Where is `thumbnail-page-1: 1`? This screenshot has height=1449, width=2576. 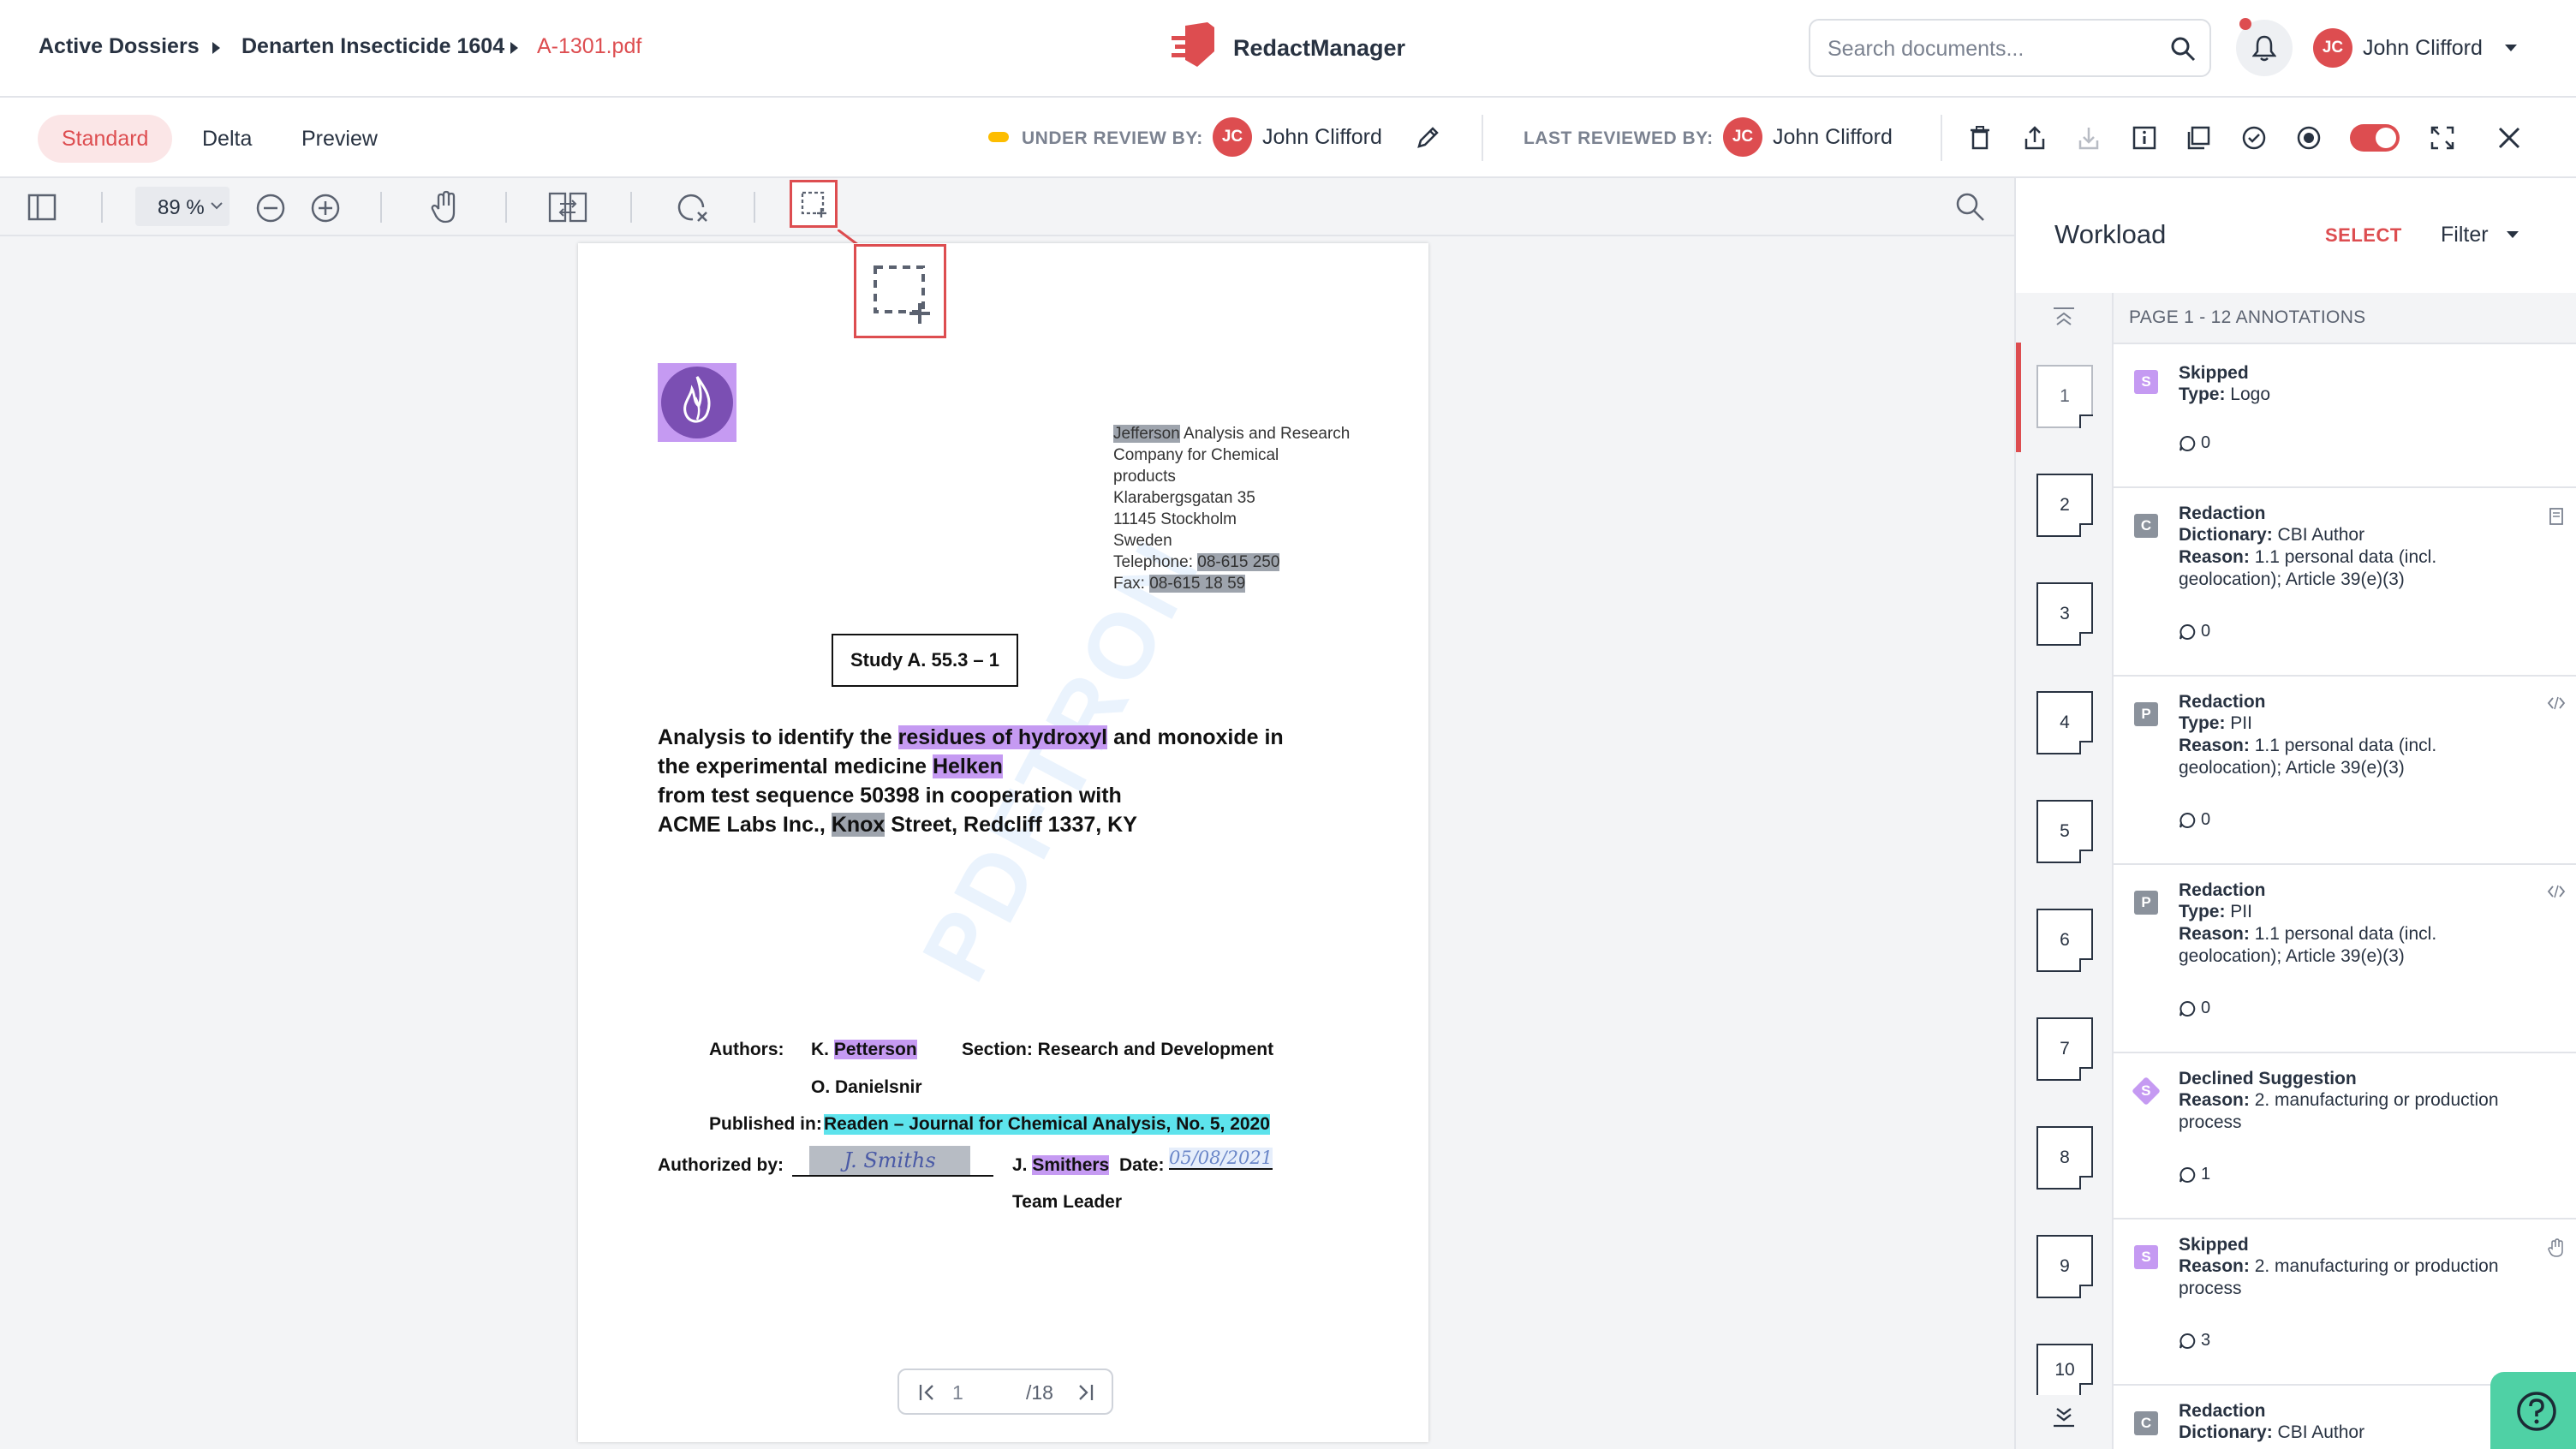 thumbnail-page-1: 1 is located at coordinates (2064, 396).